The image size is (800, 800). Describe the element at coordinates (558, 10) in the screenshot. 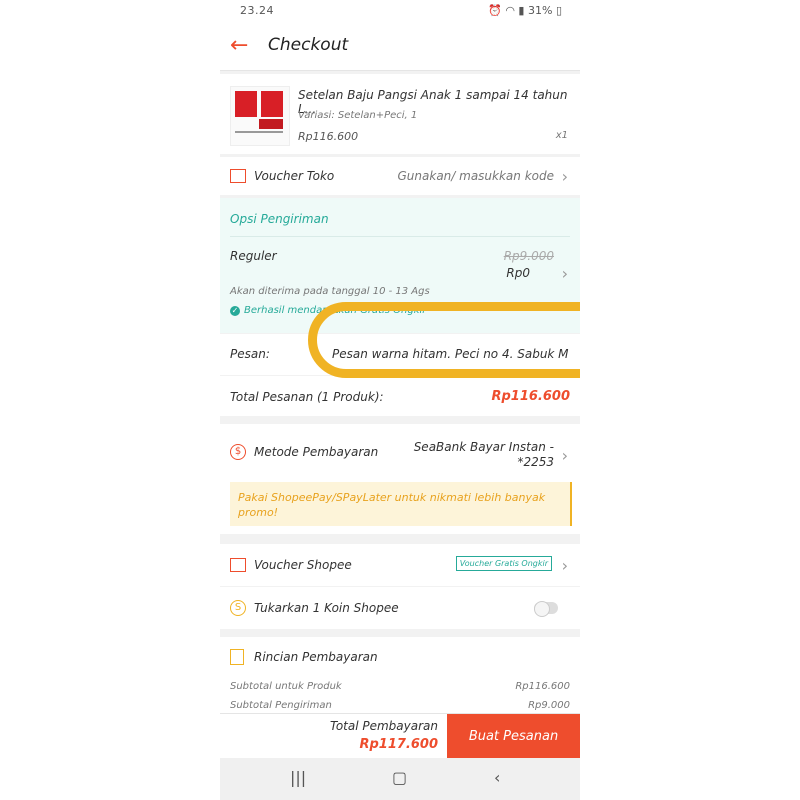

I see `battery-icon: ▯` at that location.